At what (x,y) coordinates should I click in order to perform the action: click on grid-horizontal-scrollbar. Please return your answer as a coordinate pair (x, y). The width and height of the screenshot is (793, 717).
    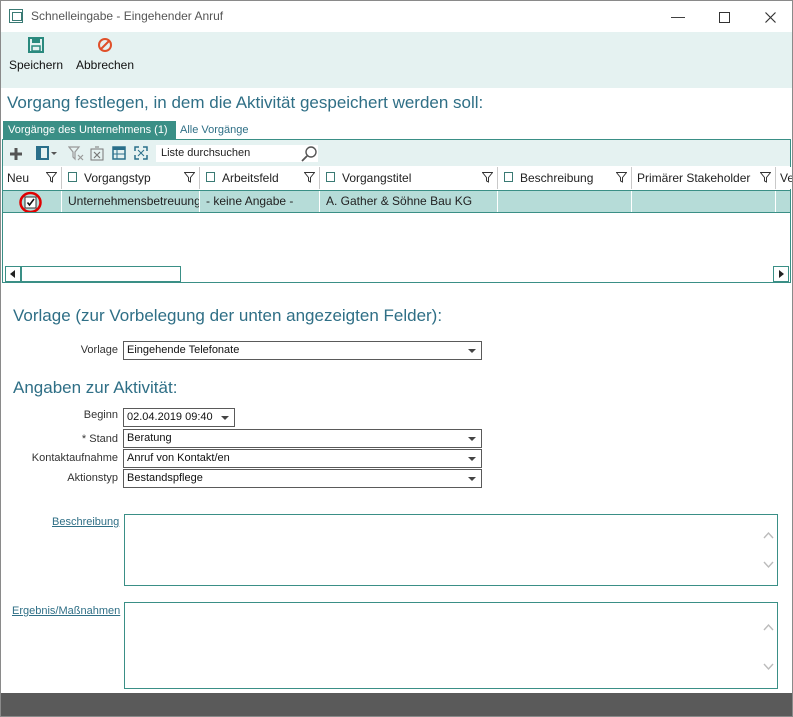
    Looking at the image, I should click on (397, 274).